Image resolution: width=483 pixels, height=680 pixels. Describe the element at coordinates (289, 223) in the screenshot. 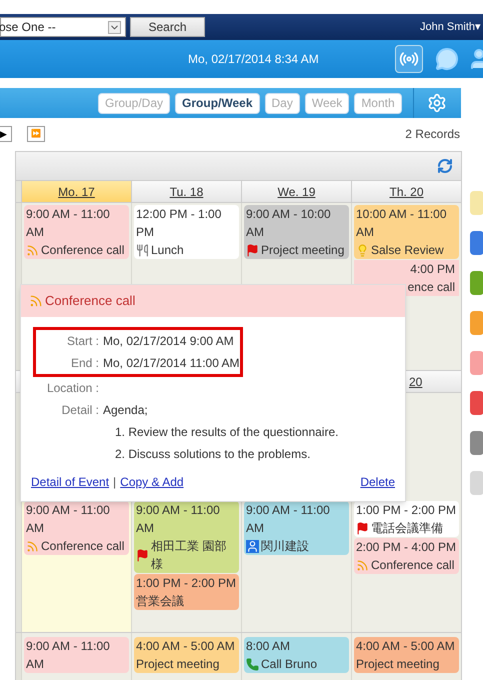

I see `event-time: 9:00 AM - 10:00 AM` at that location.